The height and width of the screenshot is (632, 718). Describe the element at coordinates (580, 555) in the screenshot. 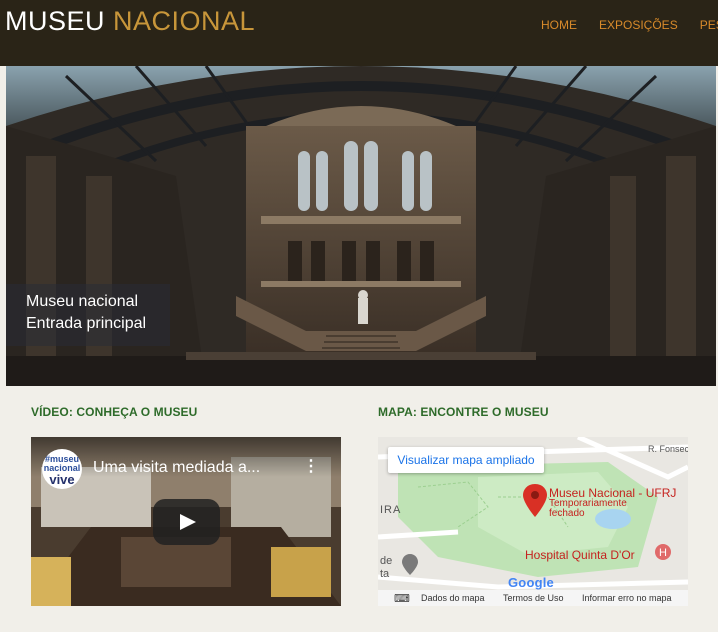

I see `map-hospital-label: Hospital Quinta D'Or` at that location.